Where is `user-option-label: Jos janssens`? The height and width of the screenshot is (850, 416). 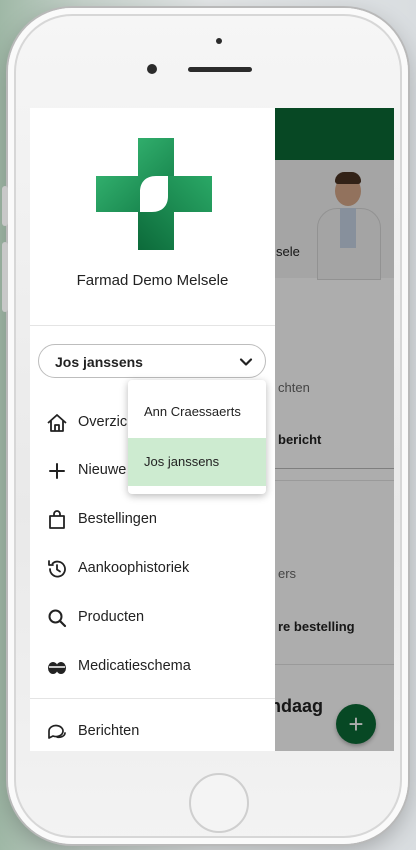 user-option-label: Jos janssens is located at coordinates (182, 461).